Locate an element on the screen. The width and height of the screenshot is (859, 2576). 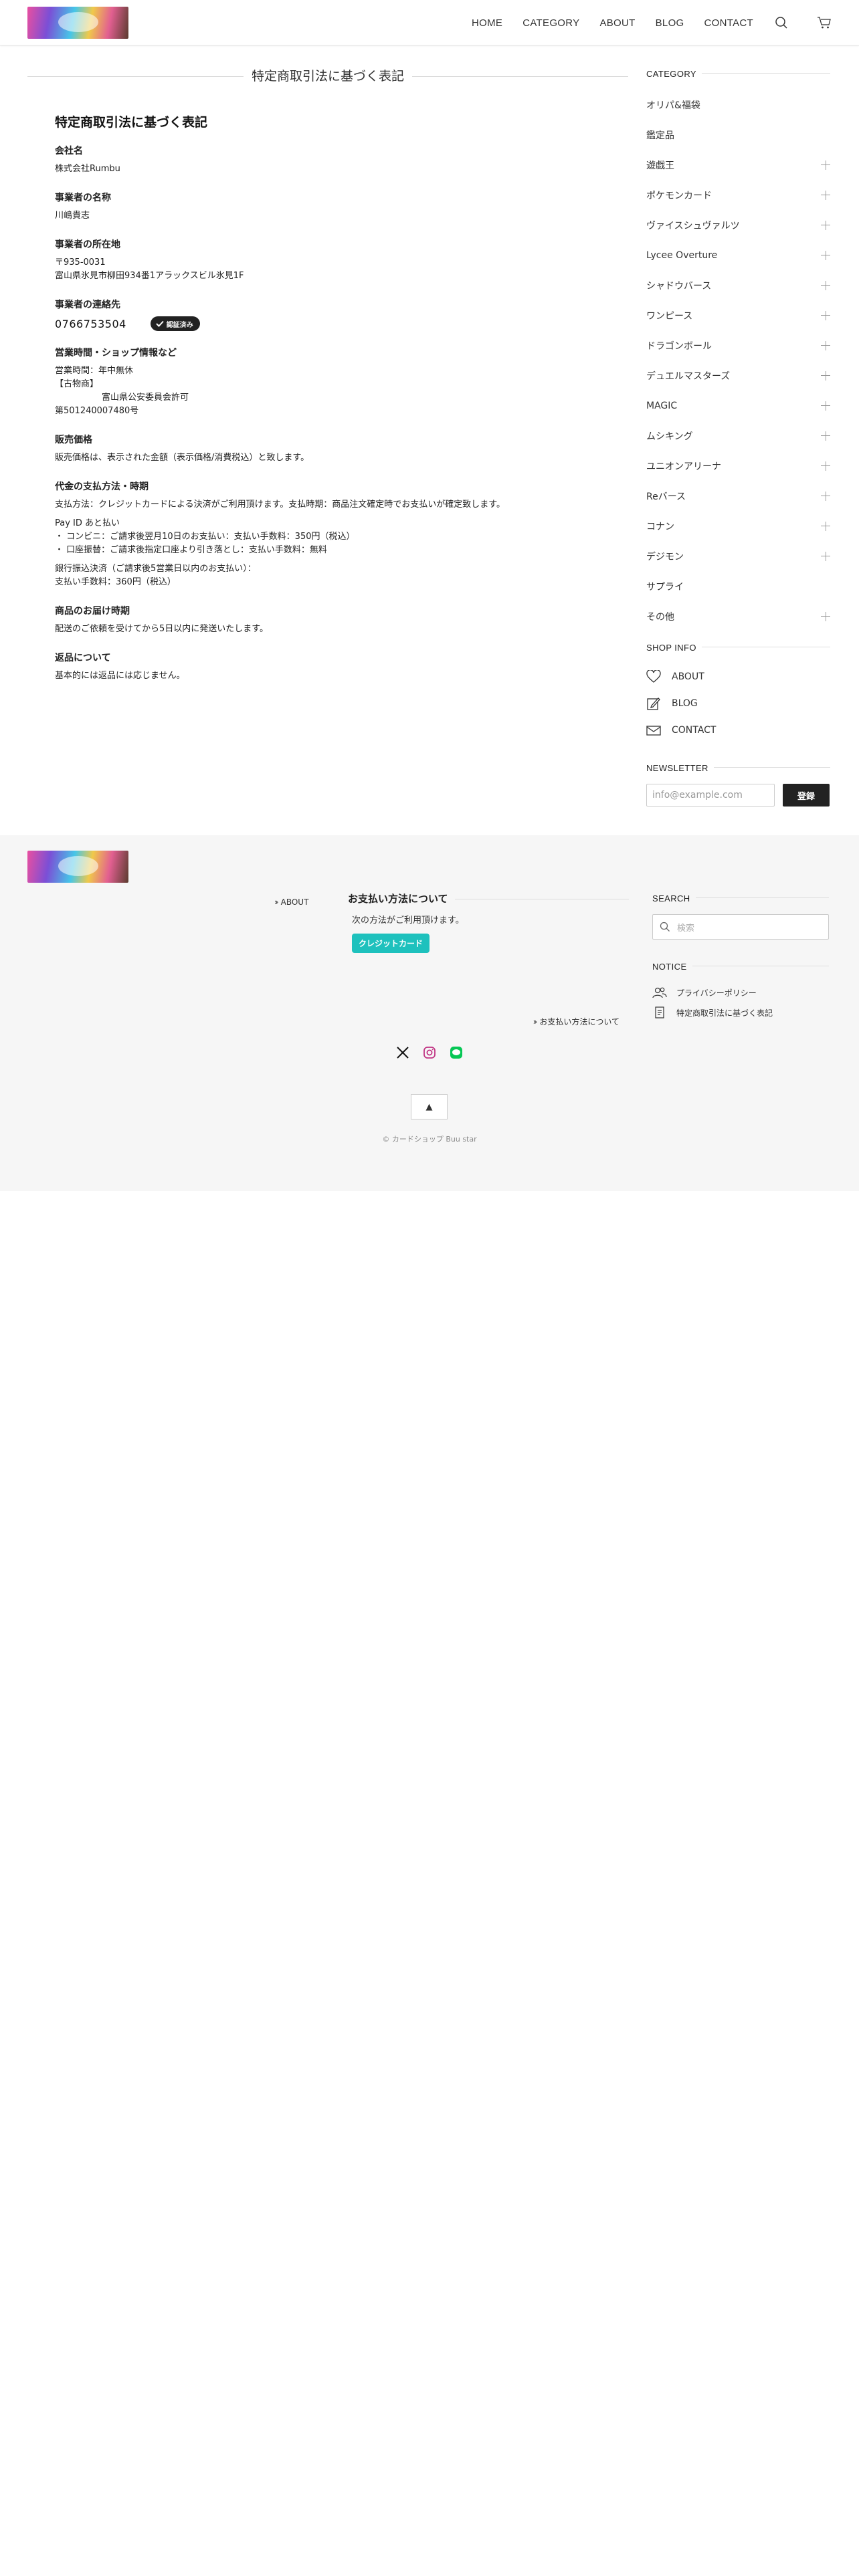
nav-contact: CONTACT is located at coordinates (728, 23).